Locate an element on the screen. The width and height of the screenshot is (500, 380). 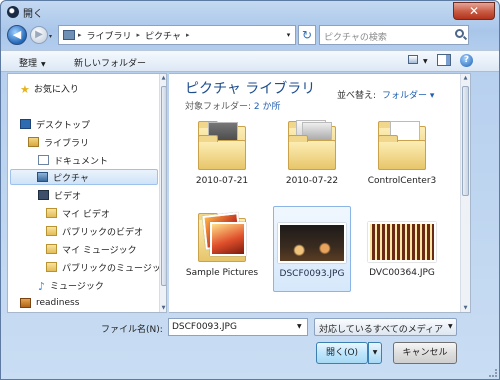
organize-button: 整理 ▼ is located at coordinates (32, 62).